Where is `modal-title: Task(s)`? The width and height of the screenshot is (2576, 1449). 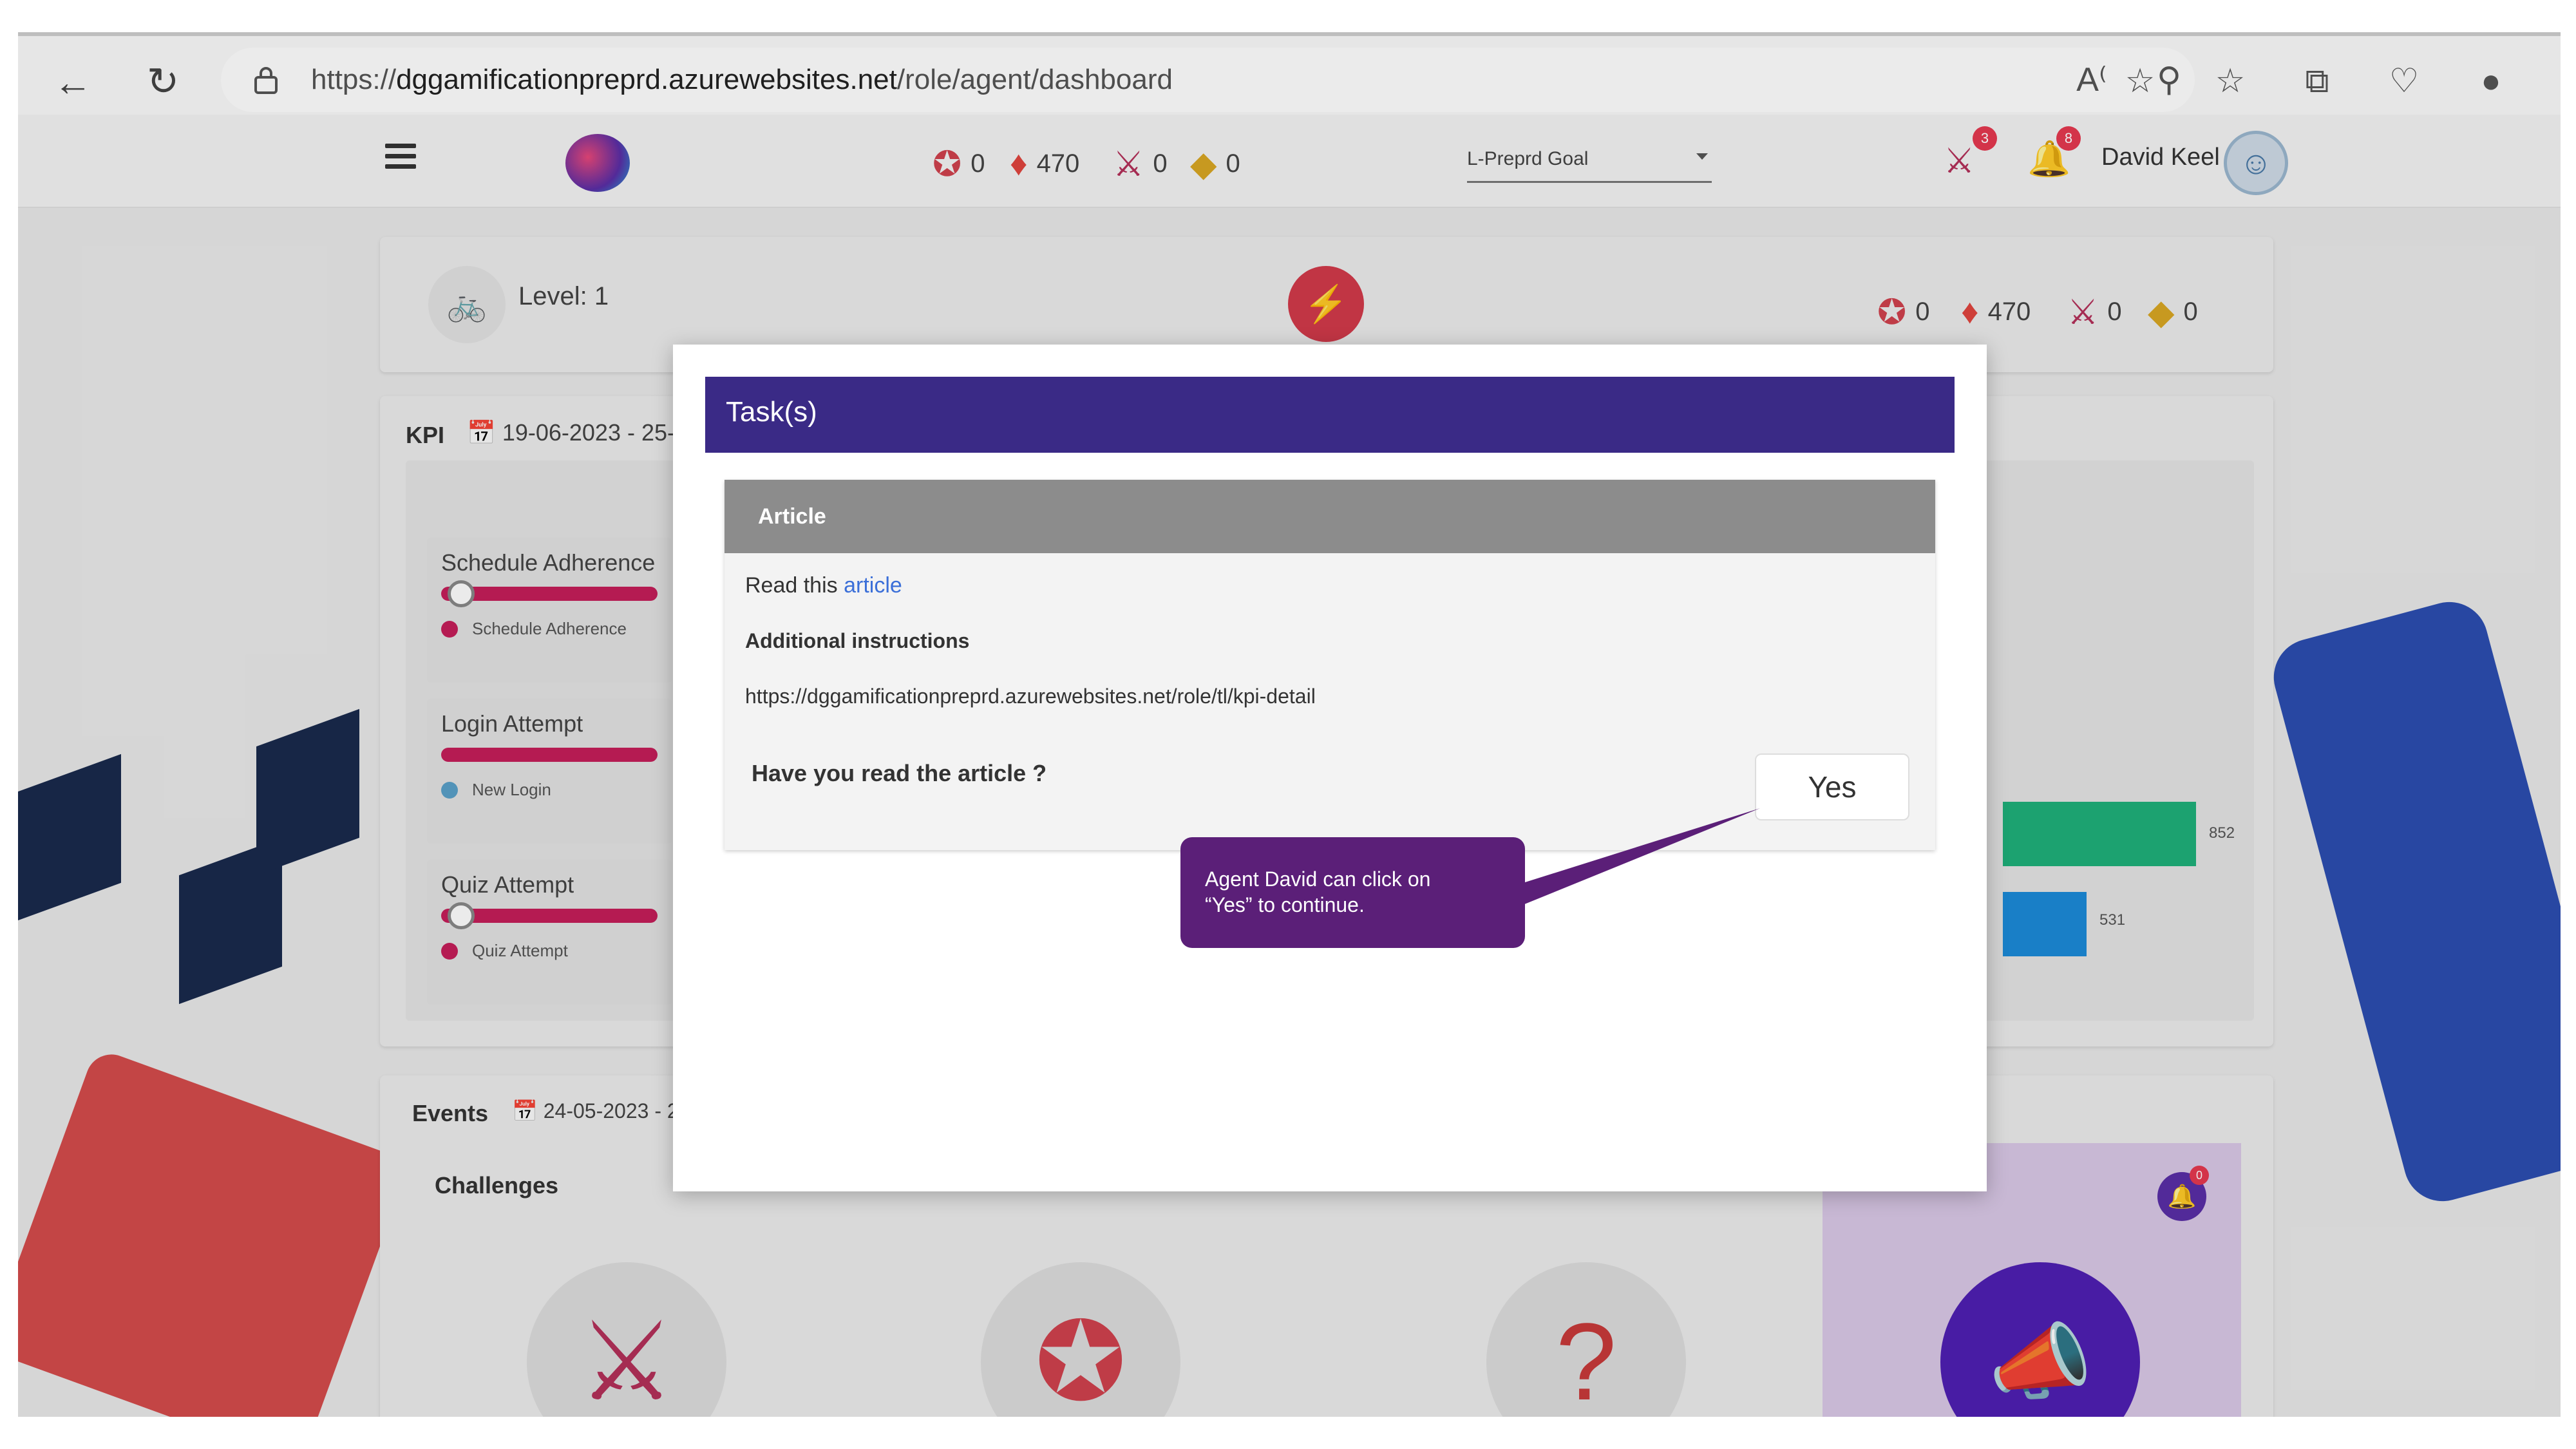
modal-title: Task(s) is located at coordinates (1330, 415).